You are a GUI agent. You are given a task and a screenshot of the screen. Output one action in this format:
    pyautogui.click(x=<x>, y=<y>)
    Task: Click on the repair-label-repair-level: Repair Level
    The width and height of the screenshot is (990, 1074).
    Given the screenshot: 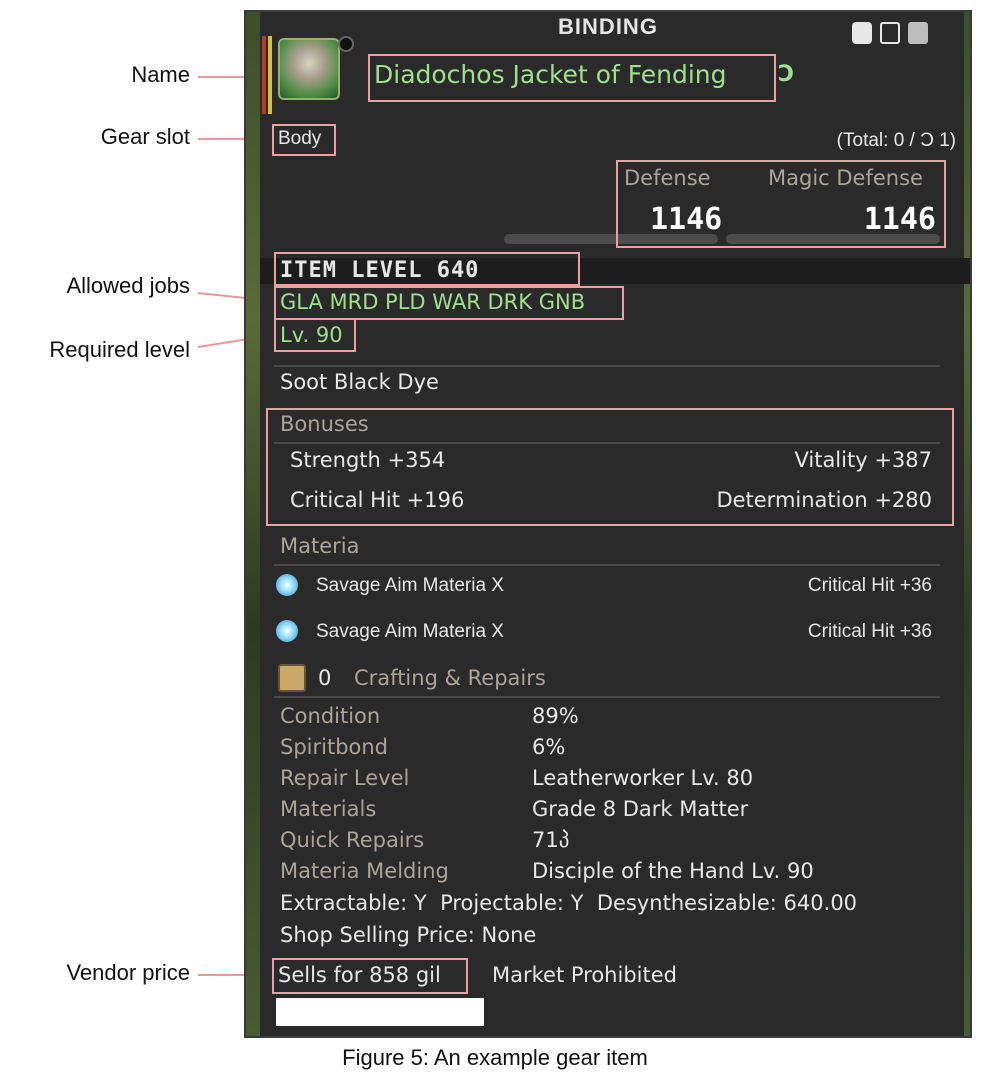 What is the action you would take?
    pyautogui.click(x=345, y=778)
    